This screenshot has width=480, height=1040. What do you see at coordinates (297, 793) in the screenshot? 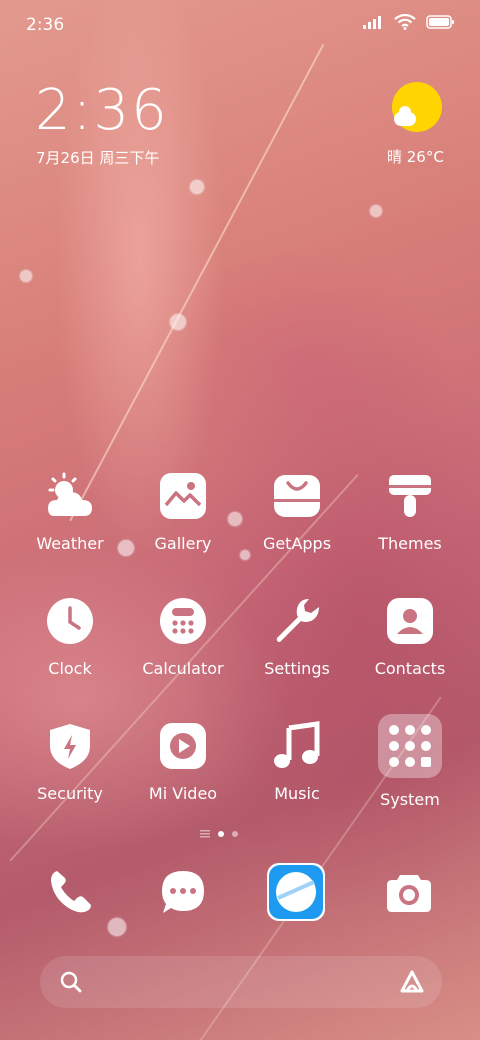
I see `app-label: Music` at bounding box center [297, 793].